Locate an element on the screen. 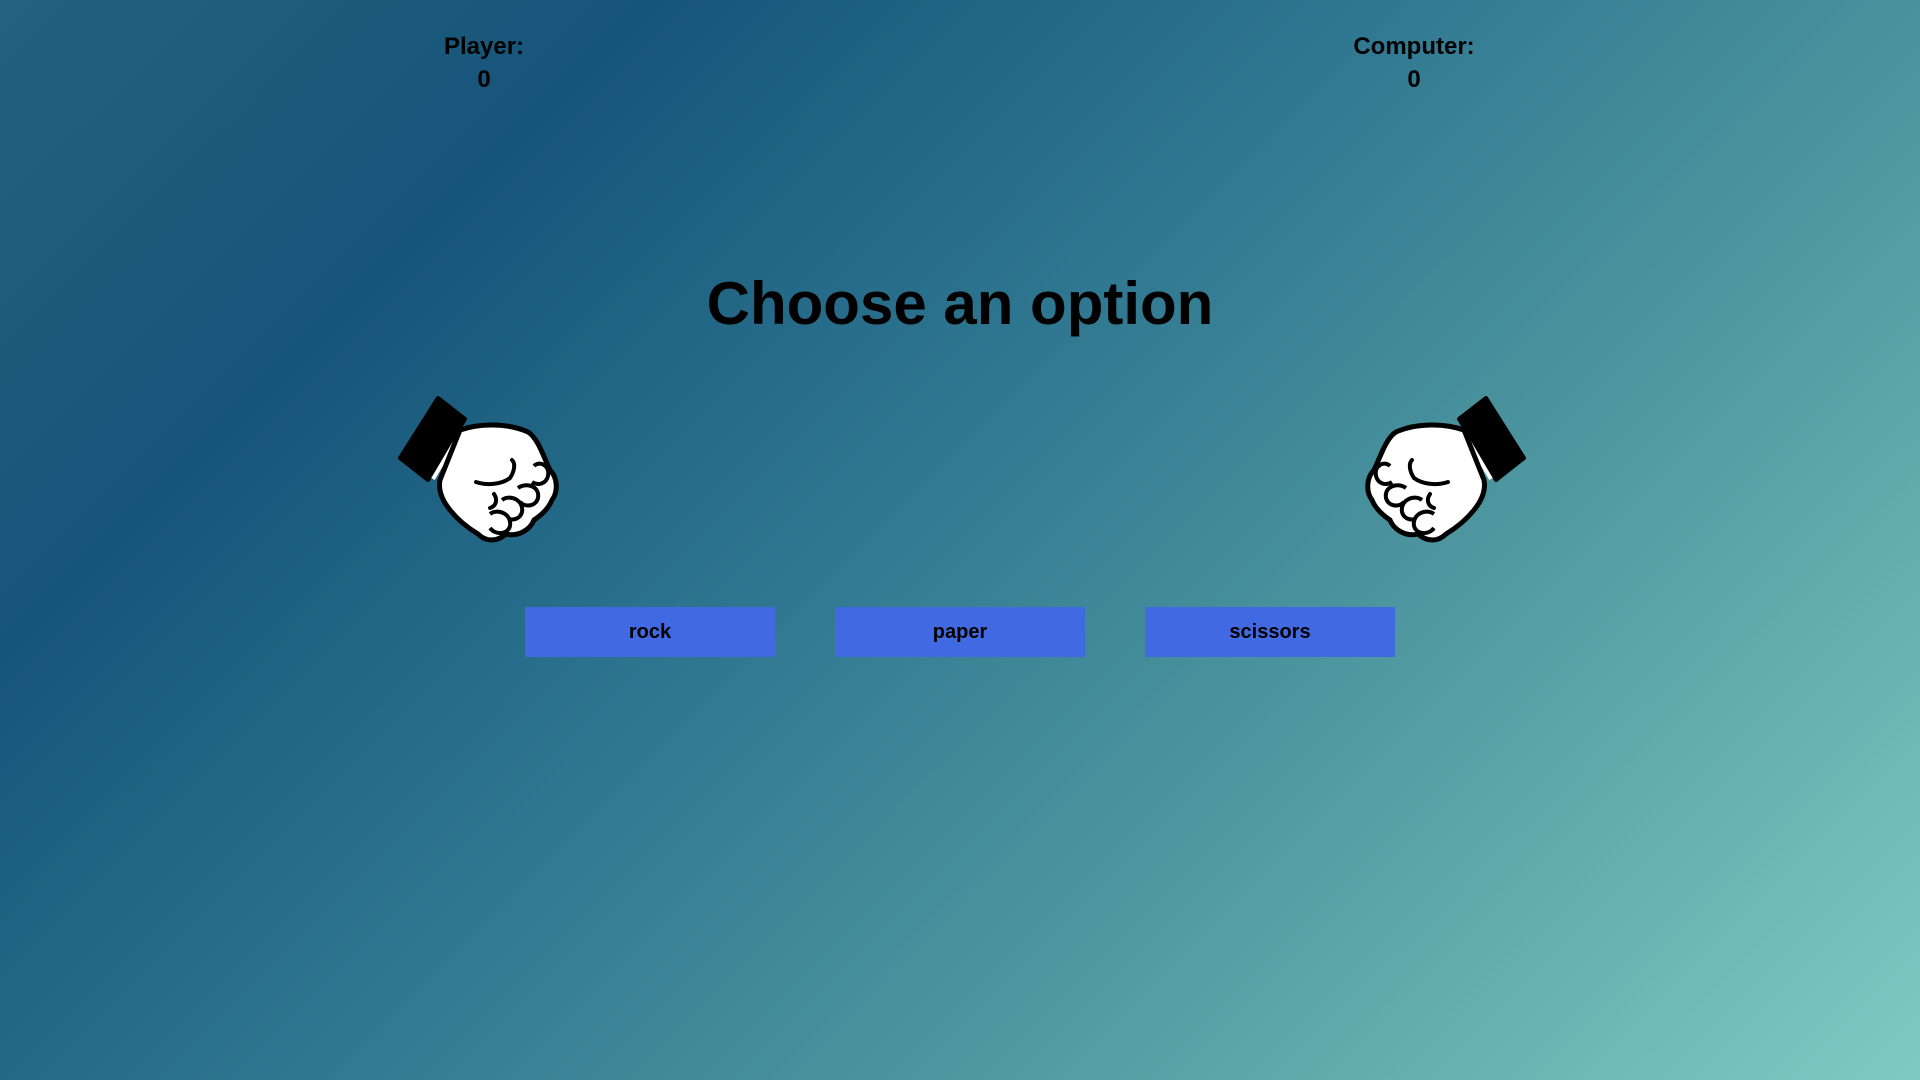  choice-buttons: rock paper scissors is located at coordinates (960, 632).